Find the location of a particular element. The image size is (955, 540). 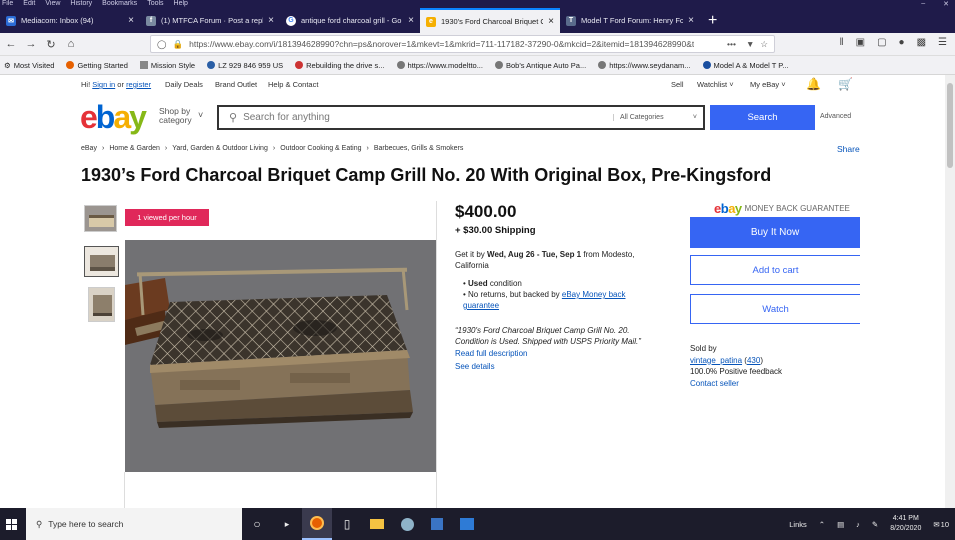

screenshot-icon: ▩ is located at coordinates (921, 42).